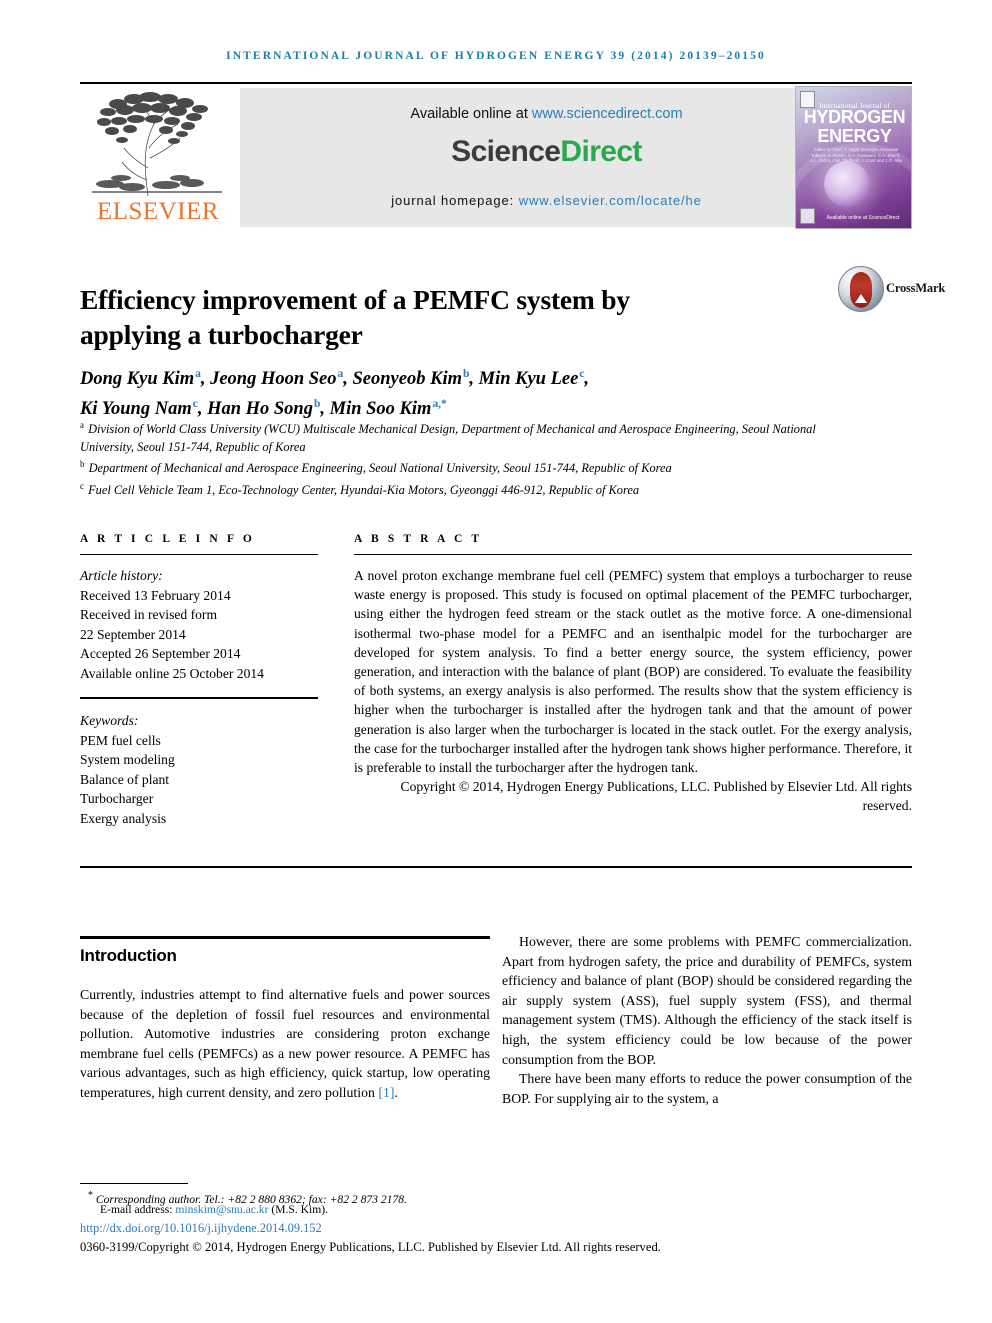 This screenshot has height=1323, width=992. Describe the element at coordinates (854, 136) in the screenshot. I see `cover-line-energy: ENERGY` at that location.